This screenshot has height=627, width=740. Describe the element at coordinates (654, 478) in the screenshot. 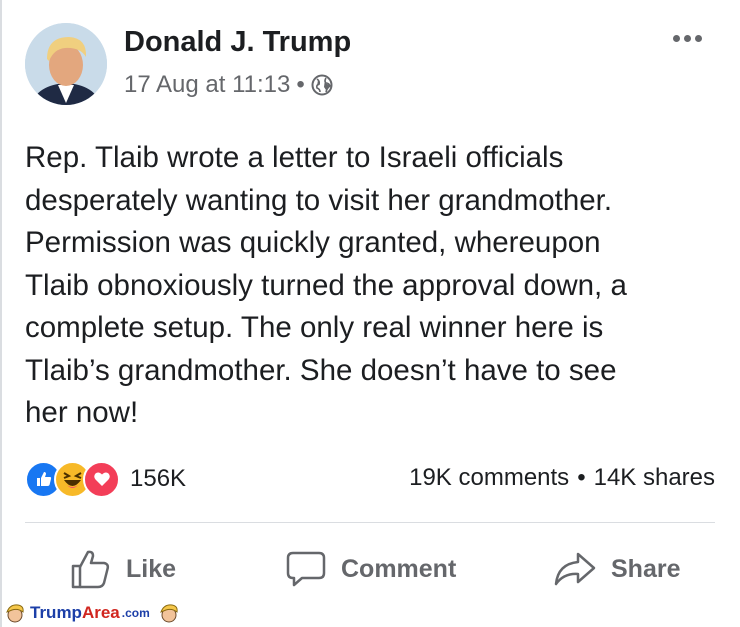

I see `shares-count: 14K shares` at that location.